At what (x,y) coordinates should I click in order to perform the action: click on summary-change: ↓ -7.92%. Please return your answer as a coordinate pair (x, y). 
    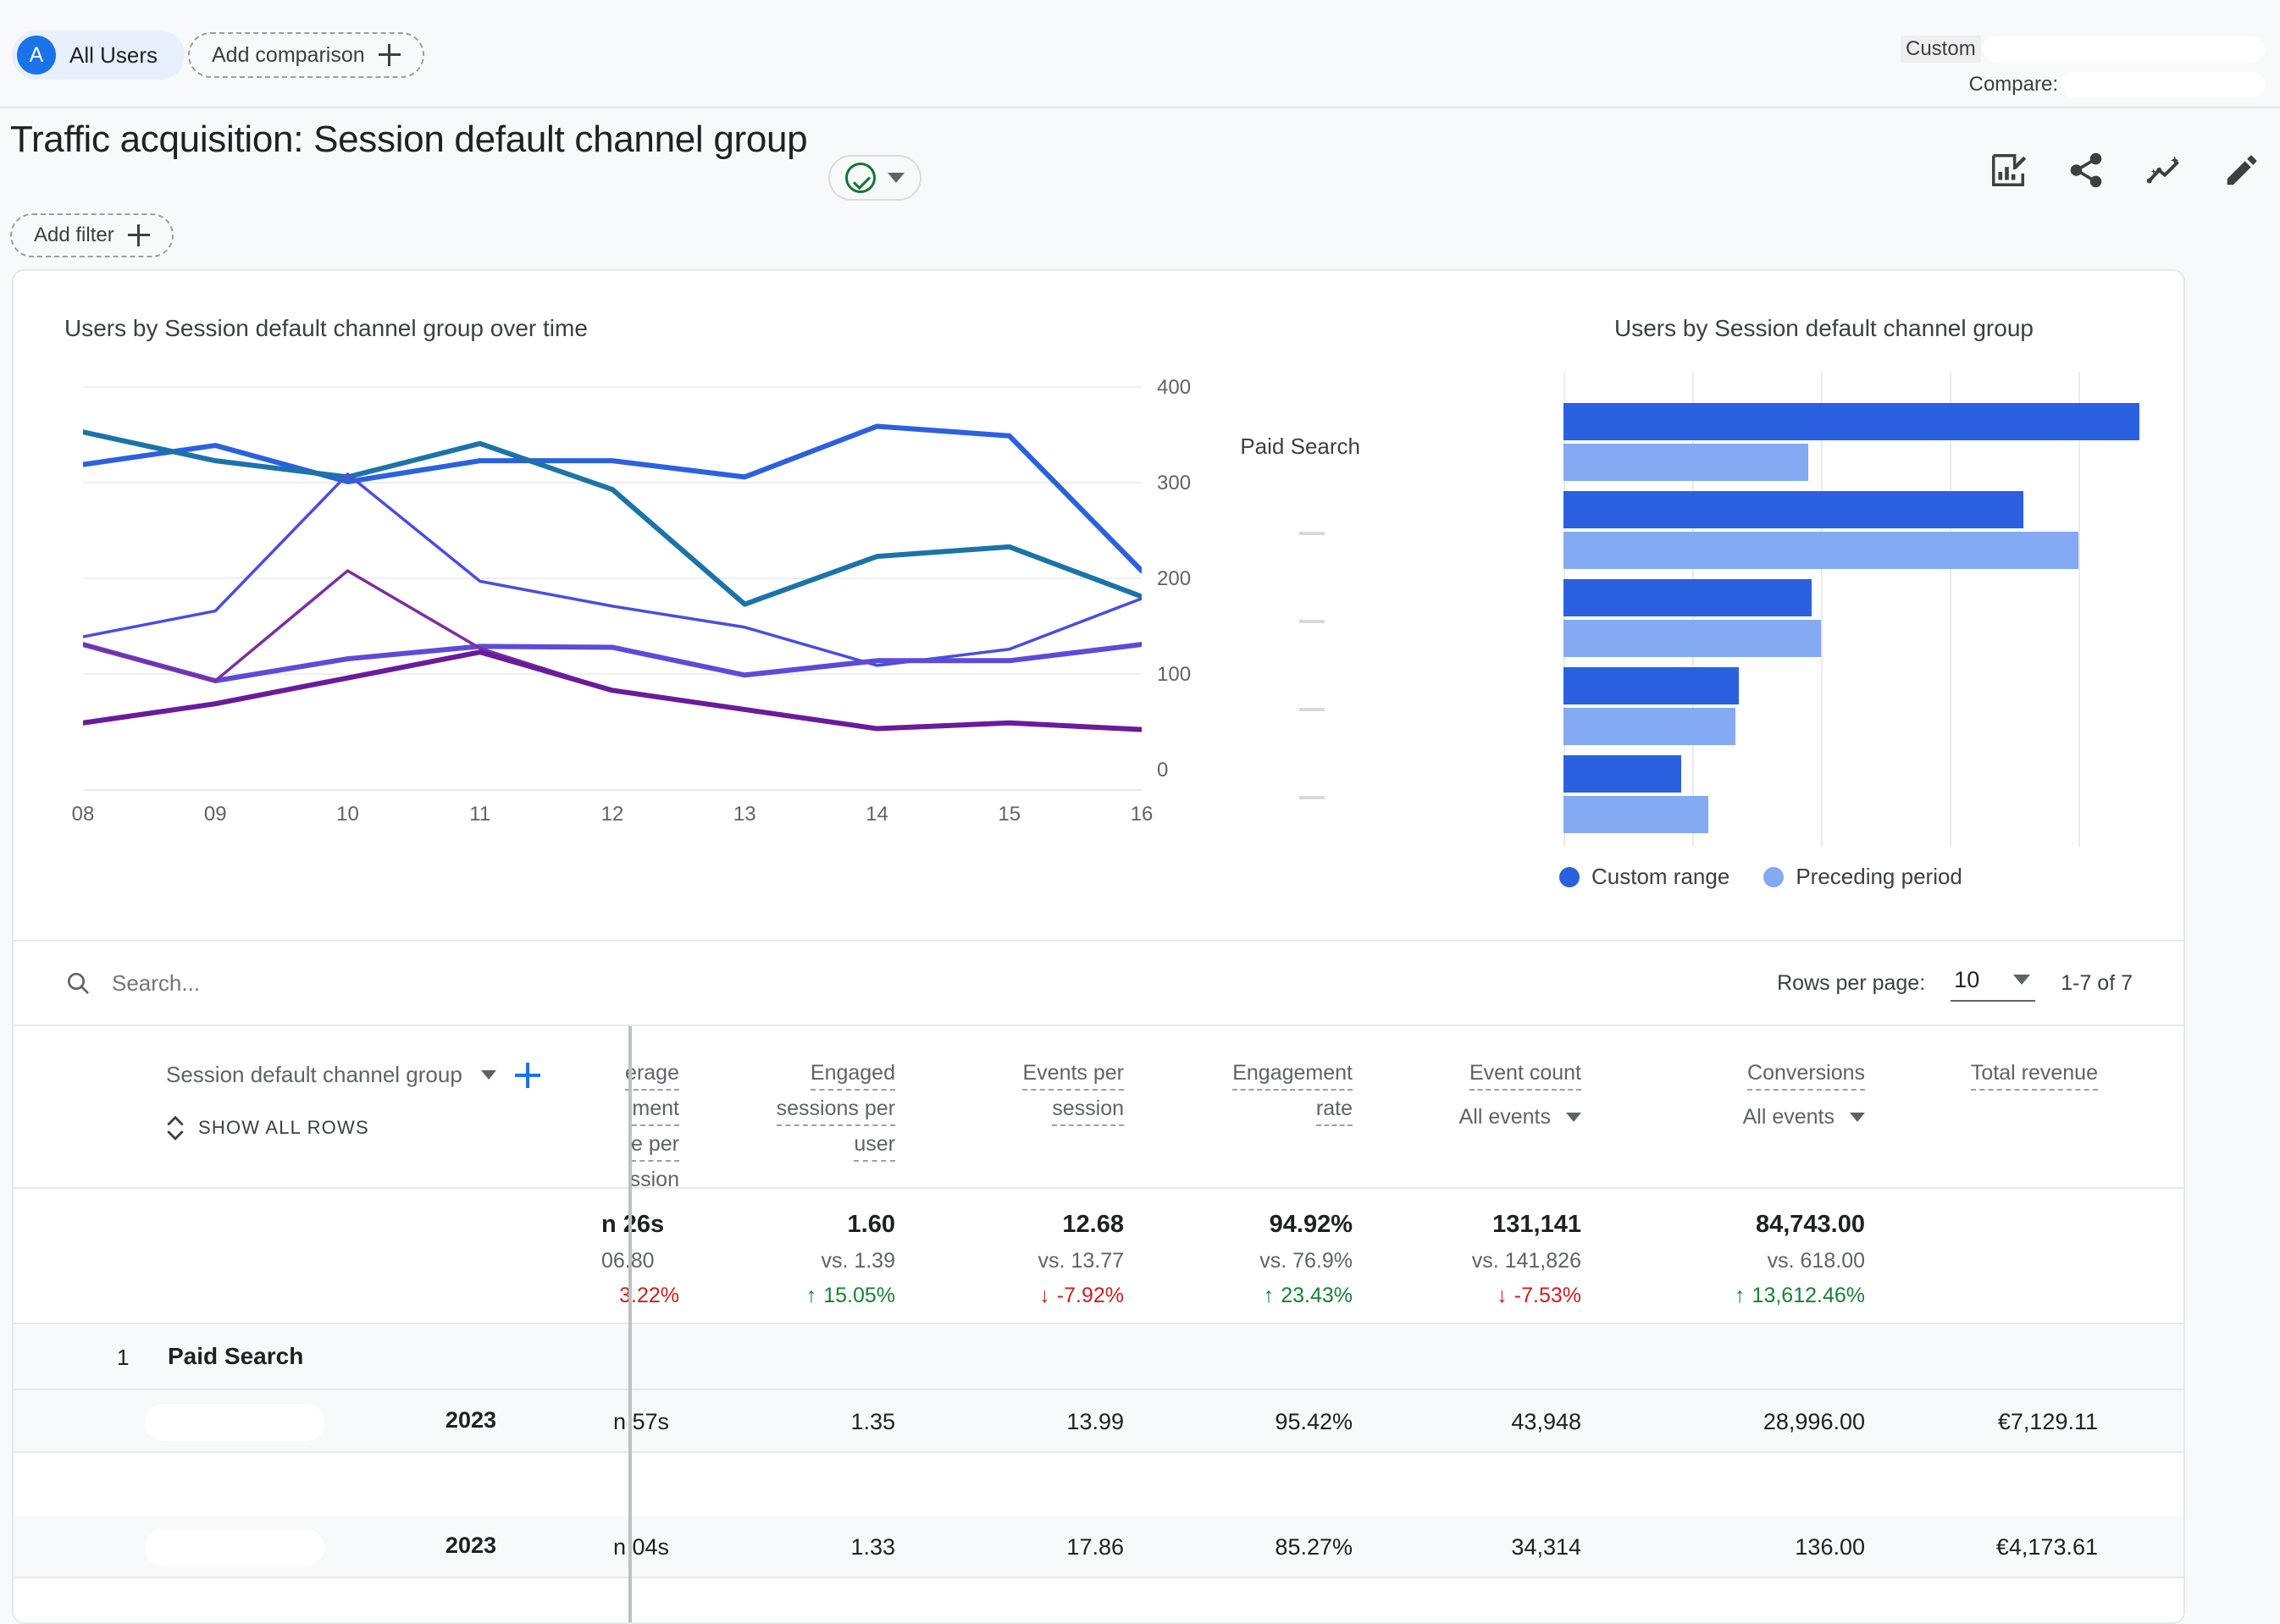
    Looking at the image, I should click on (1081, 1296).